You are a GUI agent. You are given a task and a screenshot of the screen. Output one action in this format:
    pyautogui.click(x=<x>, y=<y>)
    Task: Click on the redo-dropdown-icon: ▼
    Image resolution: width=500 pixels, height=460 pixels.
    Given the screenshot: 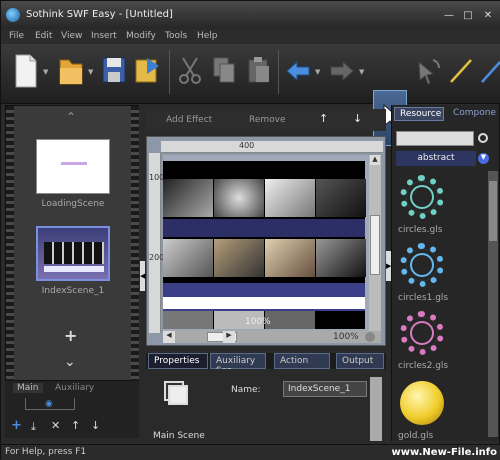 What is the action you would take?
    pyautogui.click(x=362, y=72)
    